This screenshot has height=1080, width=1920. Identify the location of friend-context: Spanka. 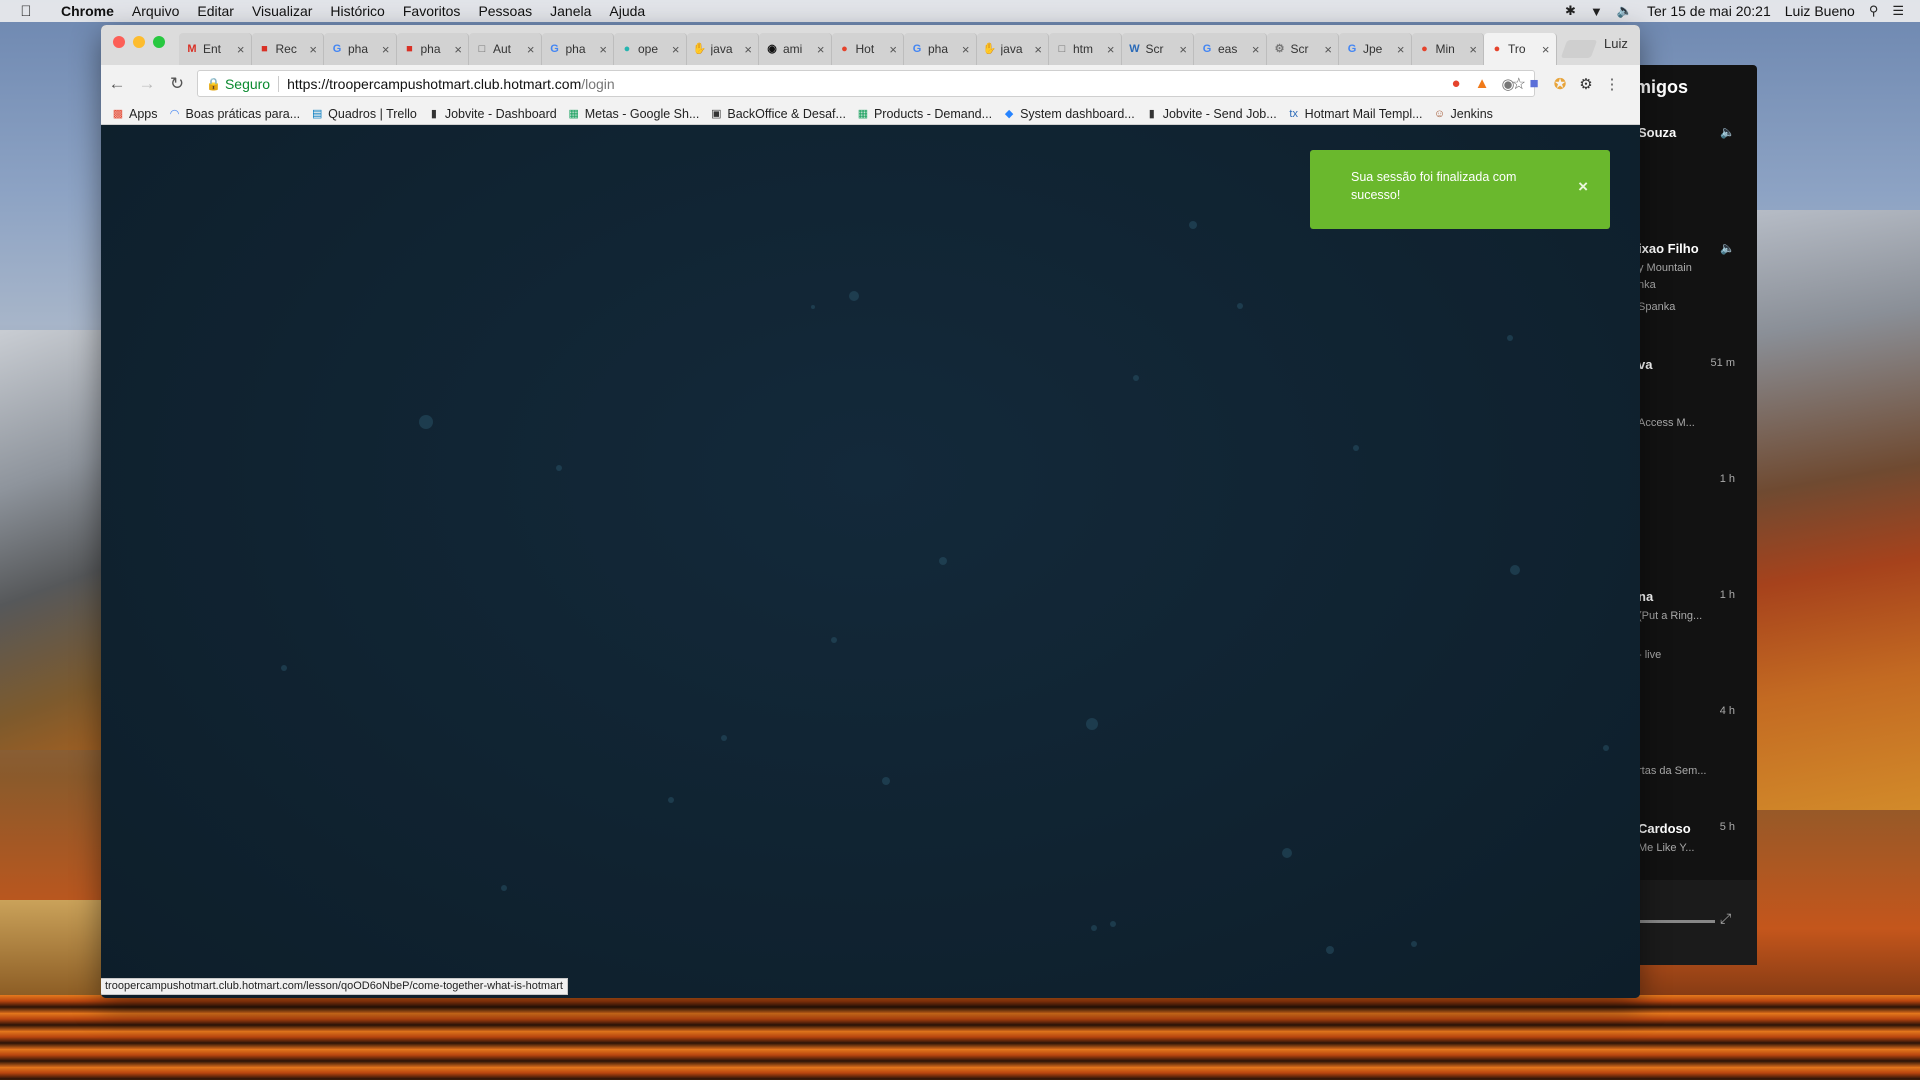
(1656, 307).